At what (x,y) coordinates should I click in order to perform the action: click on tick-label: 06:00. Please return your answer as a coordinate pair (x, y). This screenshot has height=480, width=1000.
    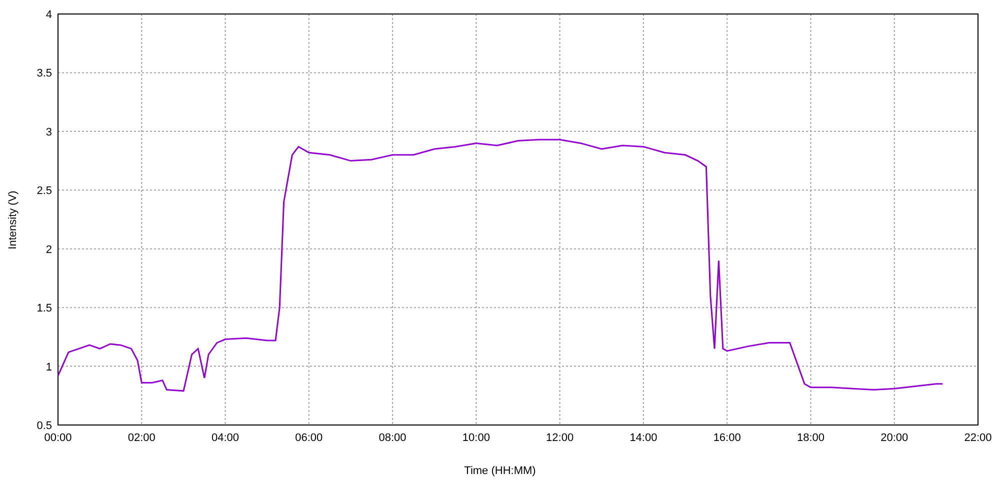
    Looking at the image, I should click on (309, 438).